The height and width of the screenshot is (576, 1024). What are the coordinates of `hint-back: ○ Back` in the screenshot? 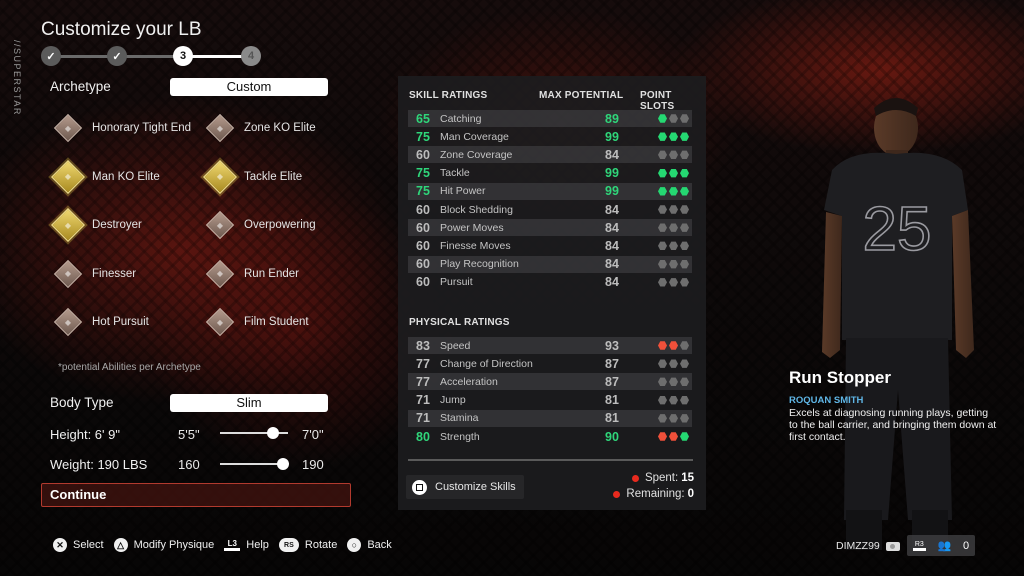 It's located at (369, 545).